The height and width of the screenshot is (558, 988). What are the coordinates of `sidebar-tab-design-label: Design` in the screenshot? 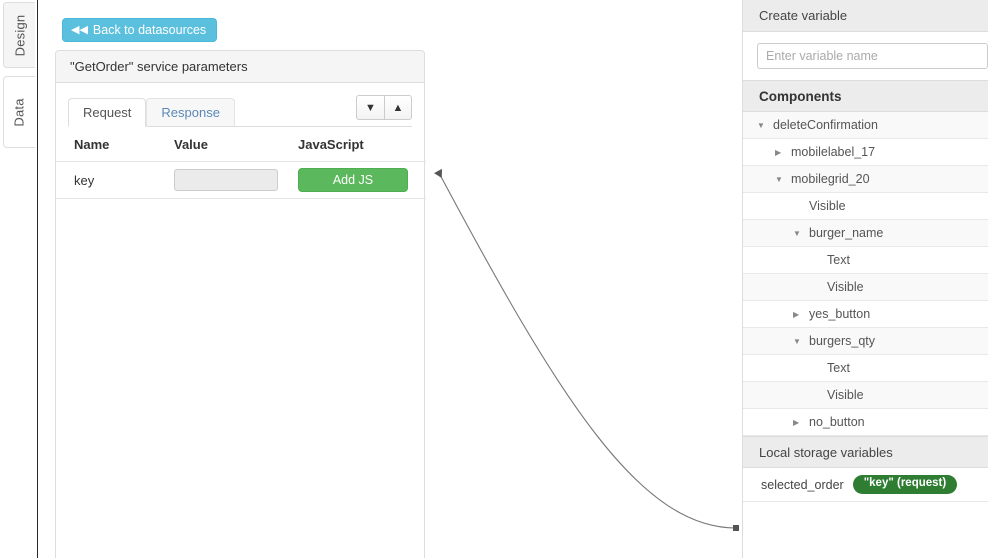 It's located at (20, 35).